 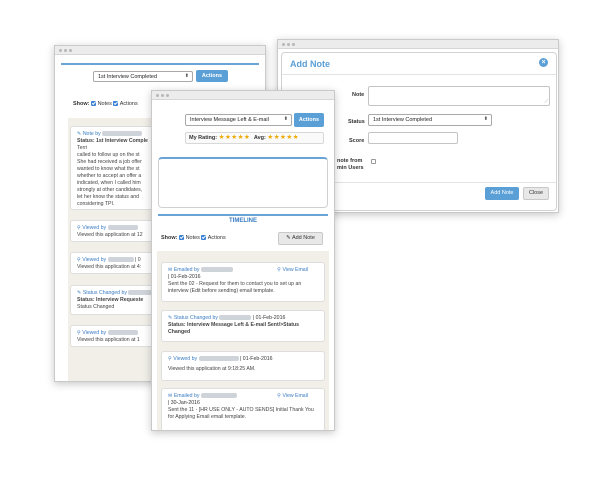 What do you see at coordinates (350, 164) in the screenshot?
I see `hide-note-label: note from min Users` at bounding box center [350, 164].